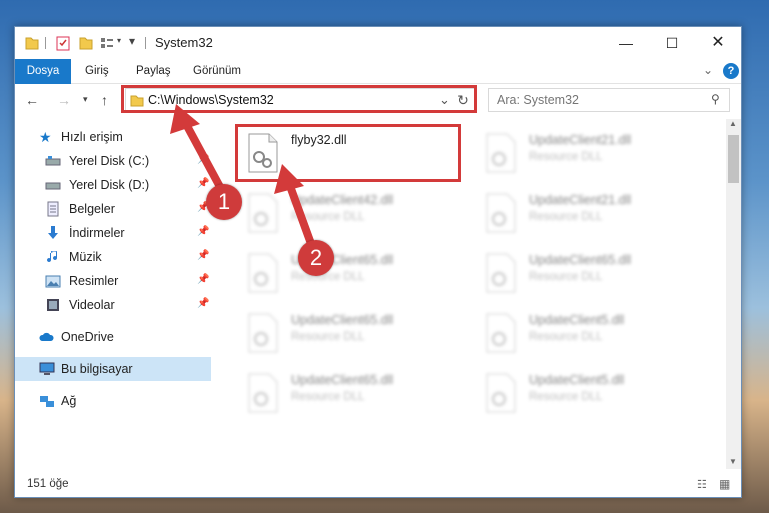 The width and height of the screenshot is (769, 513). What do you see at coordinates (224, 202) in the screenshot?
I see `callout-number-1: 1` at bounding box center [224, 202].